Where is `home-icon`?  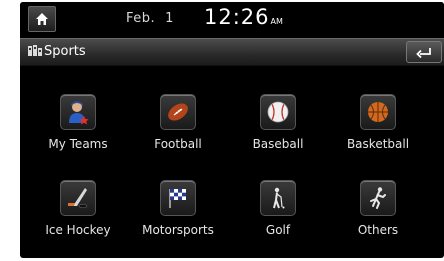 home-icon is located at coordinates (42, 19).